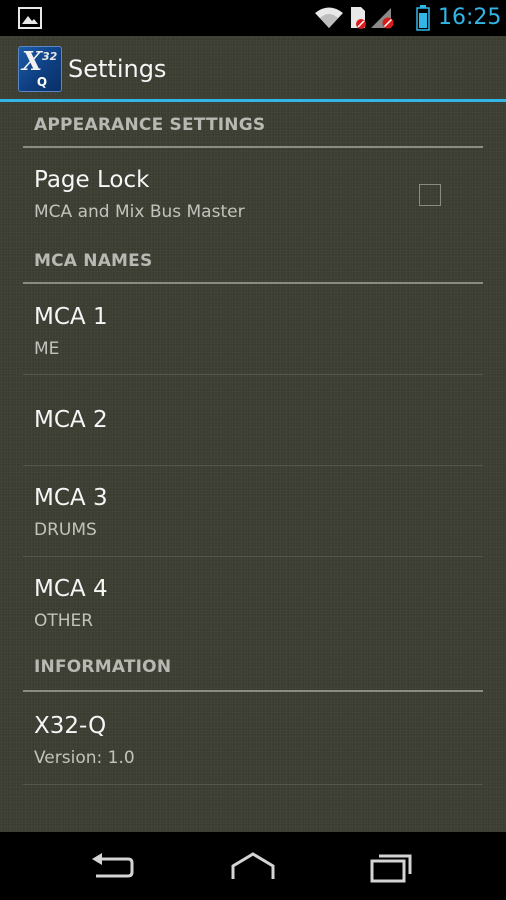 The width and height of the screenshot is (506, 900). I want to click on page-lock-preference: Page Lock MCA and Mix Bus Master, so click(253, 193).